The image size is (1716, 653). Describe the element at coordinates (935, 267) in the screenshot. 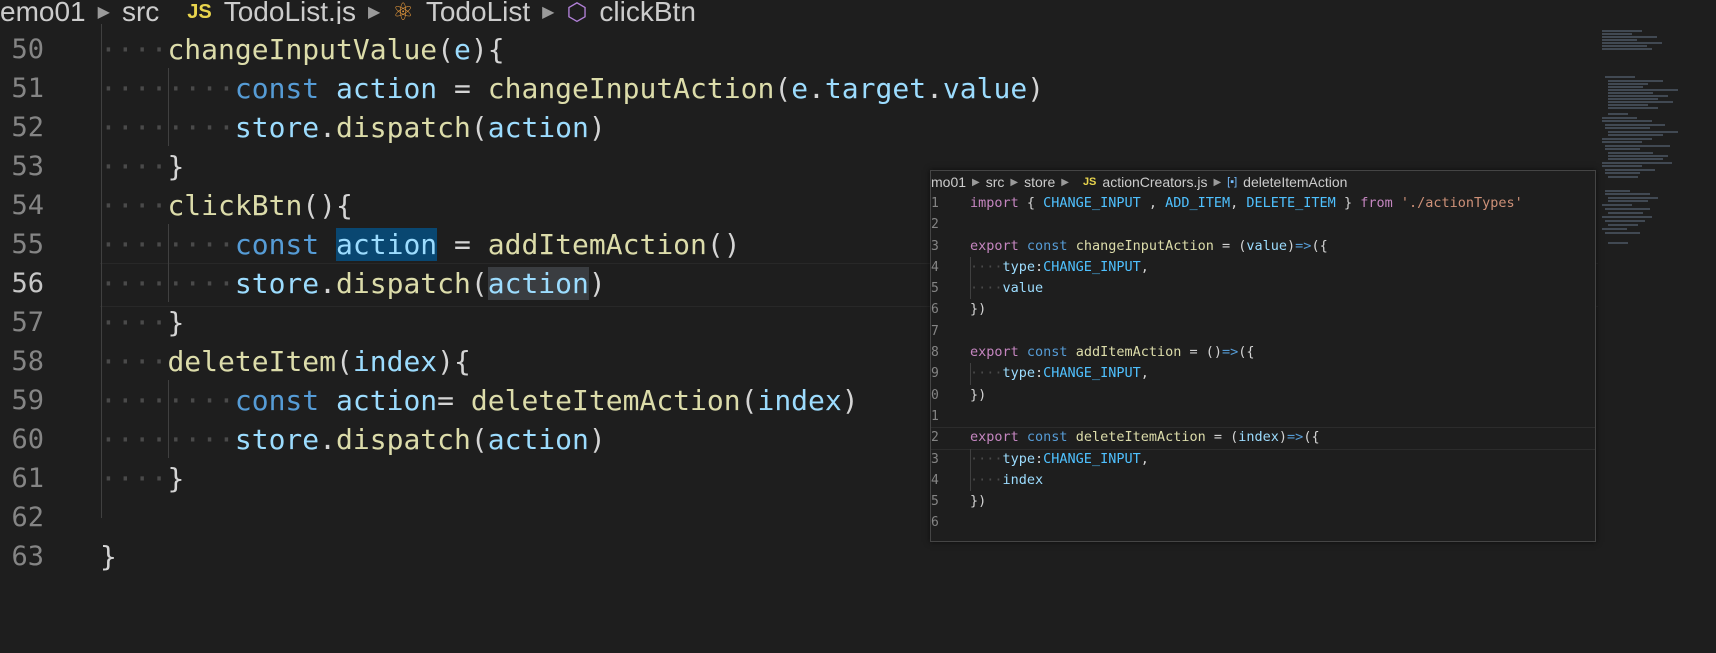

I see `line-number: 4` at that location.